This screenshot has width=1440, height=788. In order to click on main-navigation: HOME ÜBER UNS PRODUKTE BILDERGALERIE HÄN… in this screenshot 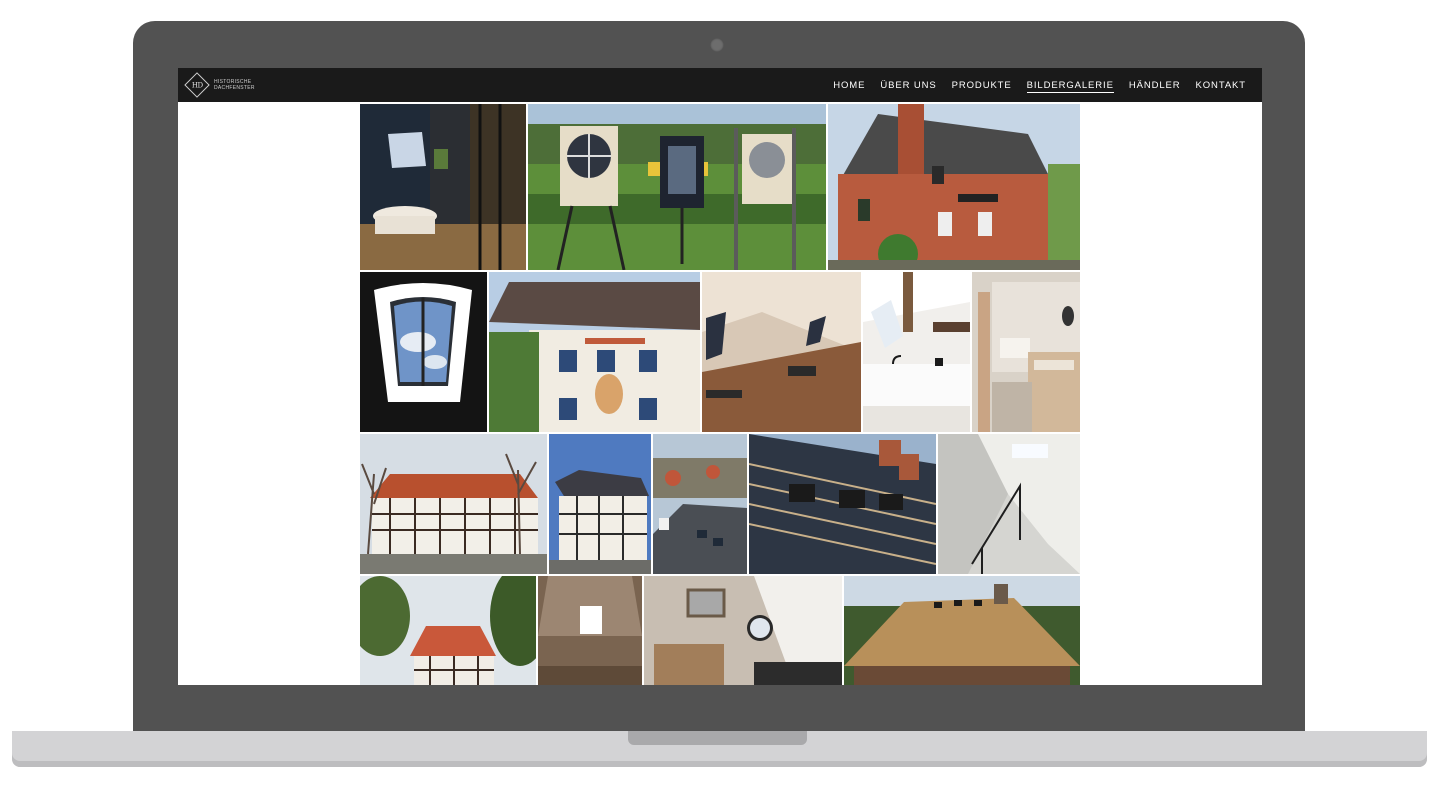, I will do `click(1032, 85)`.